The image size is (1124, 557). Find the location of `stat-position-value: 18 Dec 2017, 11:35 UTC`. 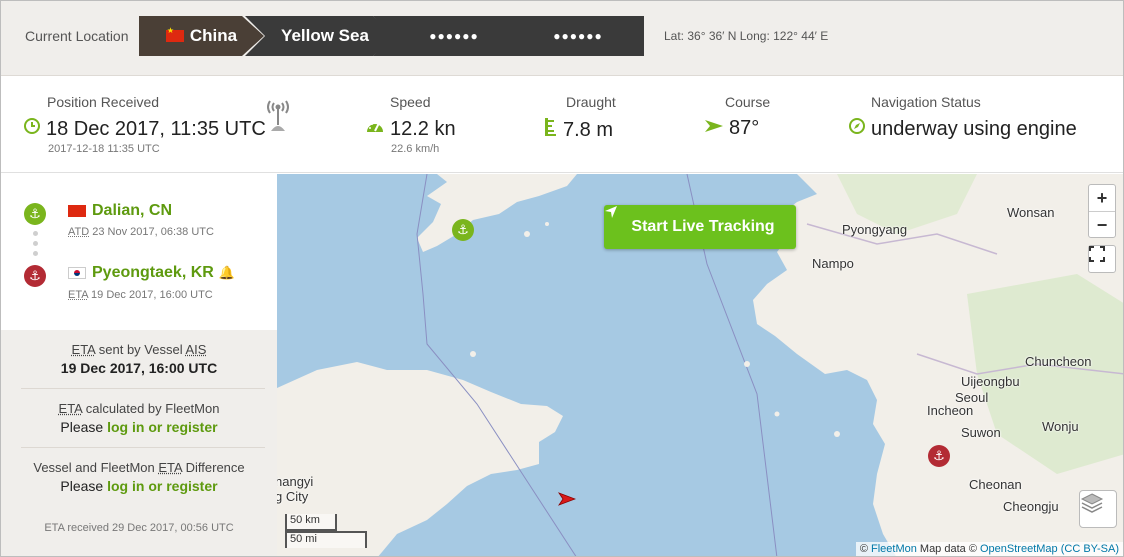

stat-position-value: 18 Dec 2017, 11:35 UTC is located at coordinates (144, 127).